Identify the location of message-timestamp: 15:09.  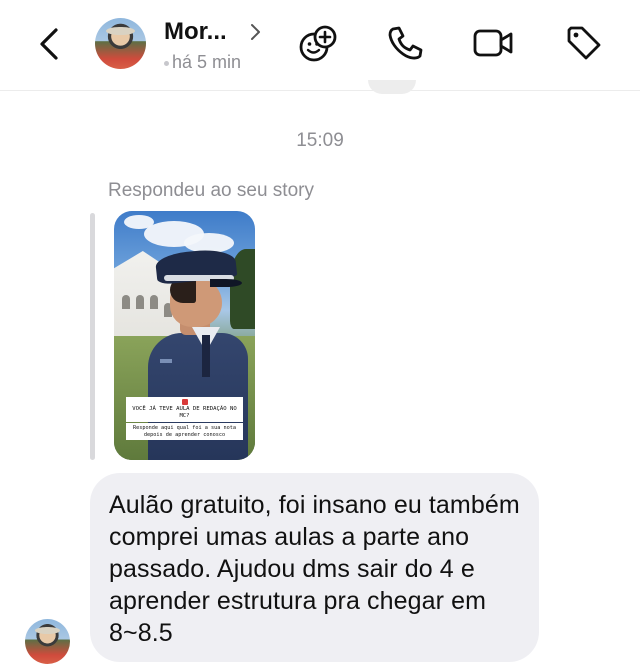
(320, 140).